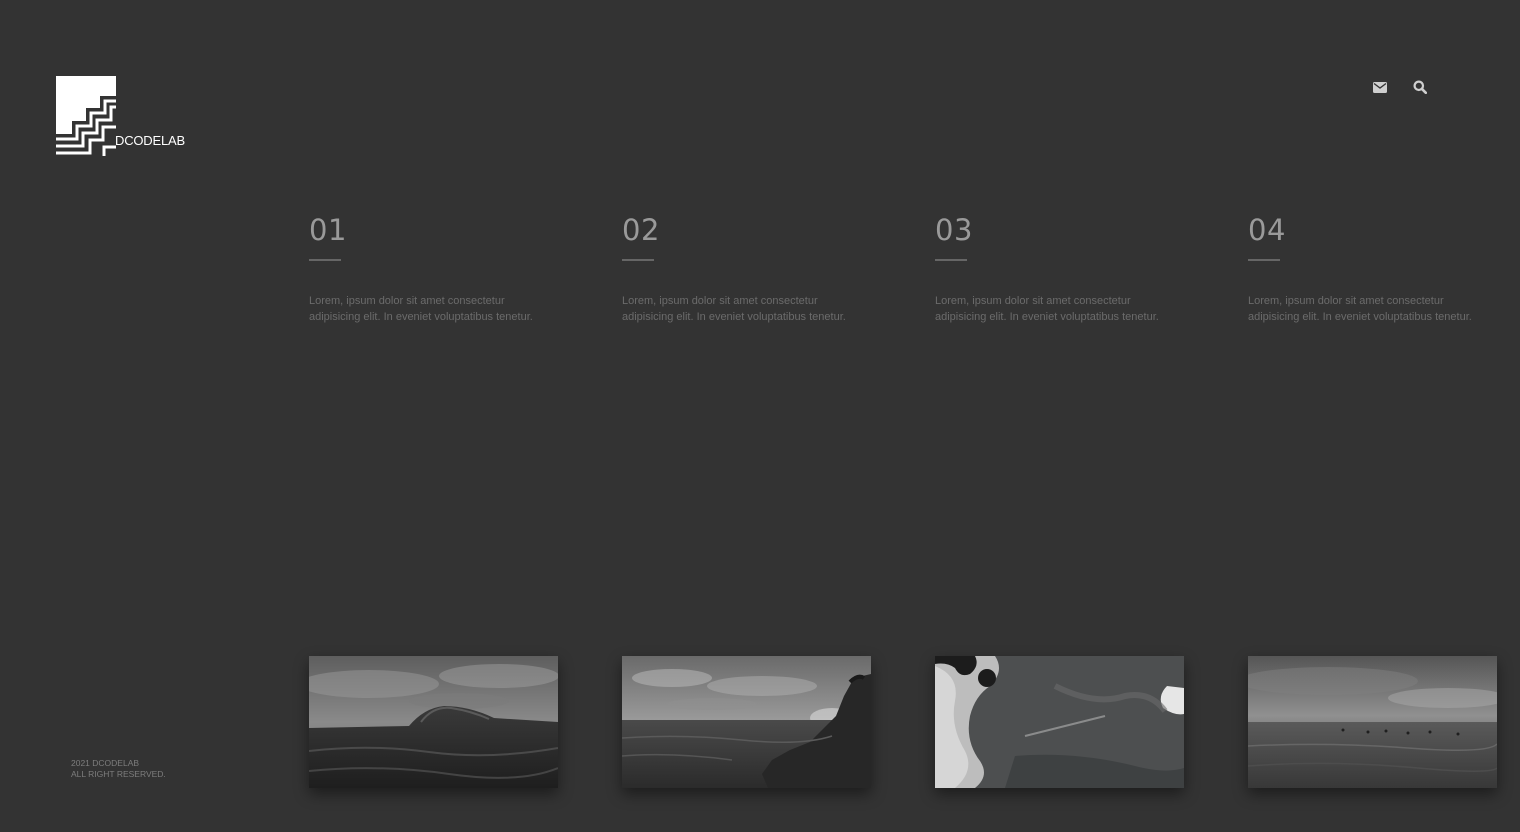  What do you see at coordinates (150, 140) in the screenshot?
I see `brand-name: DCODELAB` at bounding box center [150, 140].